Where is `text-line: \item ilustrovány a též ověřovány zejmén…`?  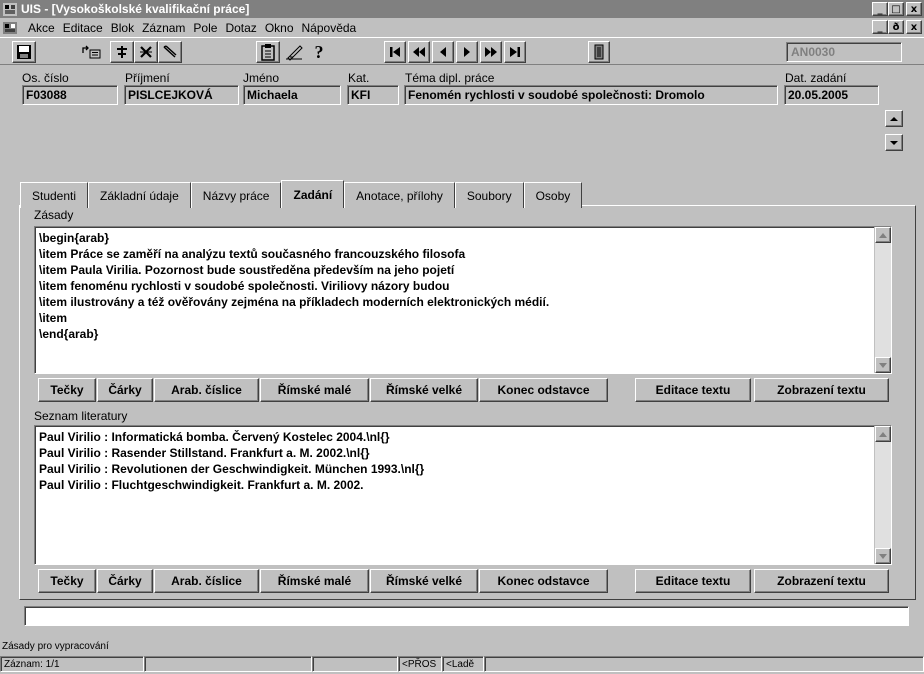 text-line: \item ilustrovány a též ověřovány zejmén… is located at coordinates (294, 302).